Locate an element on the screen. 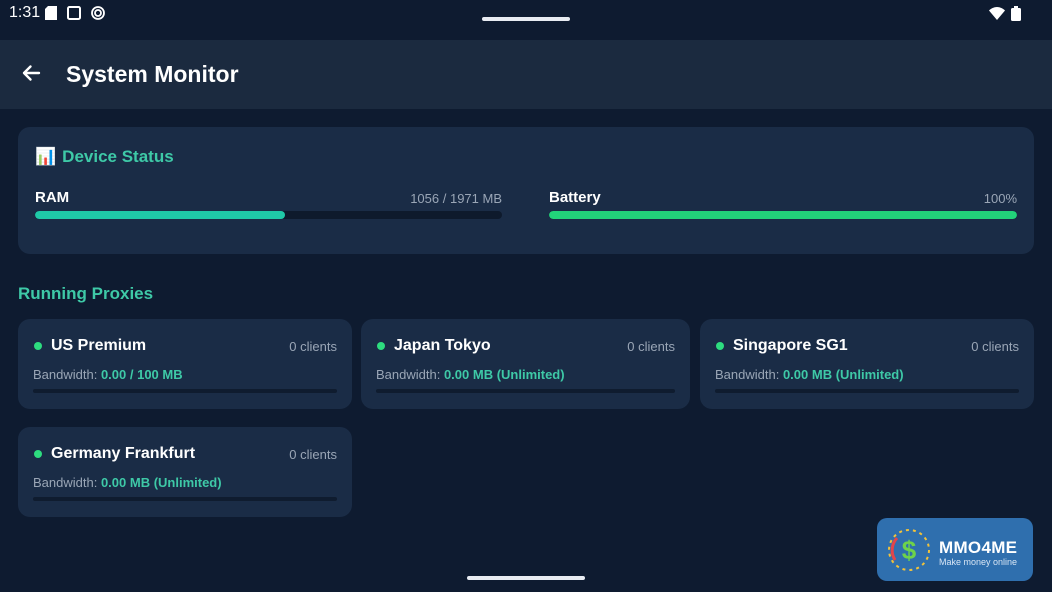 Image resolution: width=1052 pixels, height=592 pixels. top-handle is located at coordinates (526, 19).